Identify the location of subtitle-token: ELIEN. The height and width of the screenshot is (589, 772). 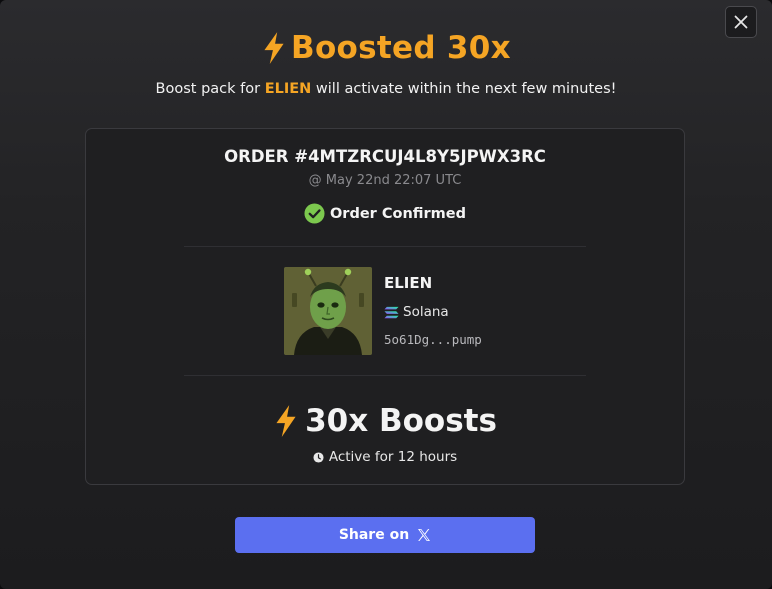
(288, 89).